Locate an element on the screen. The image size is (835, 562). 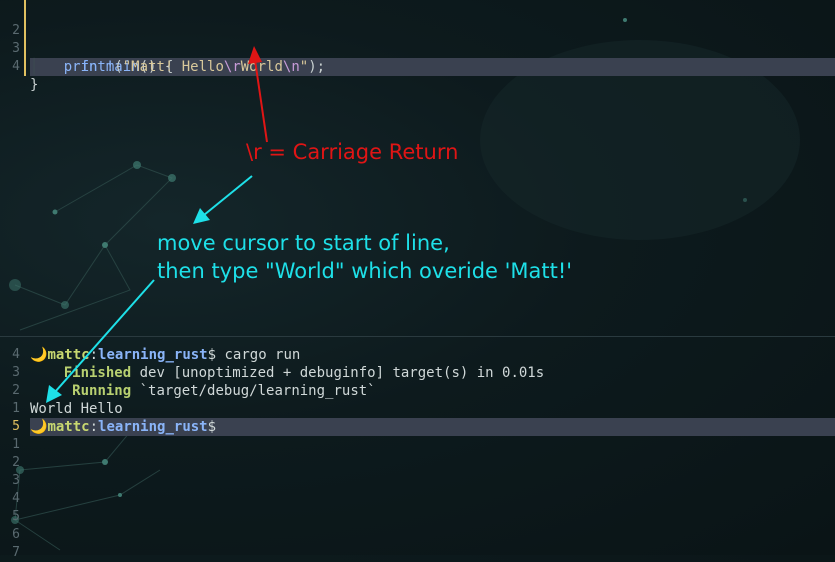
cyan-arrow-lower is located at coordinates (100, 341).